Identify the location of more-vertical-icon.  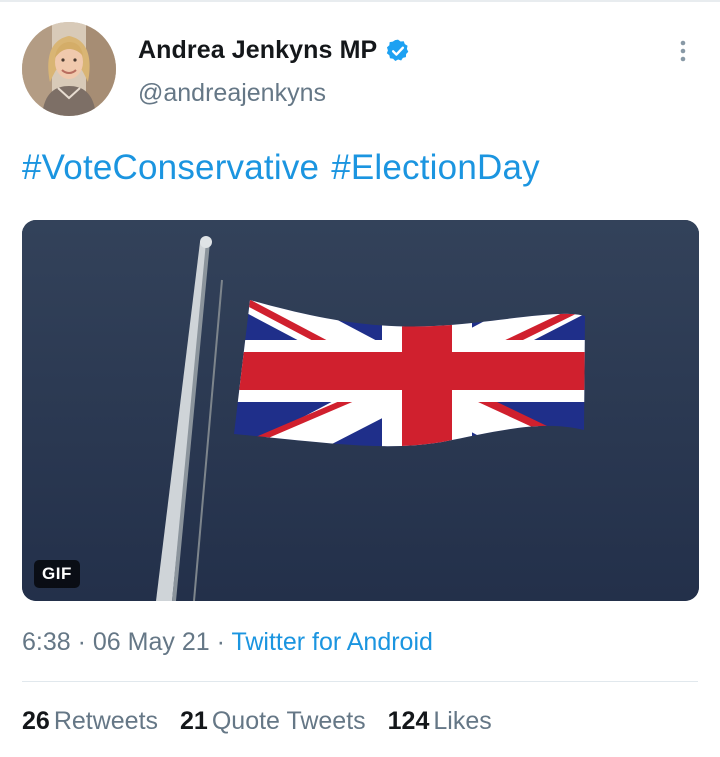
(683, 51).